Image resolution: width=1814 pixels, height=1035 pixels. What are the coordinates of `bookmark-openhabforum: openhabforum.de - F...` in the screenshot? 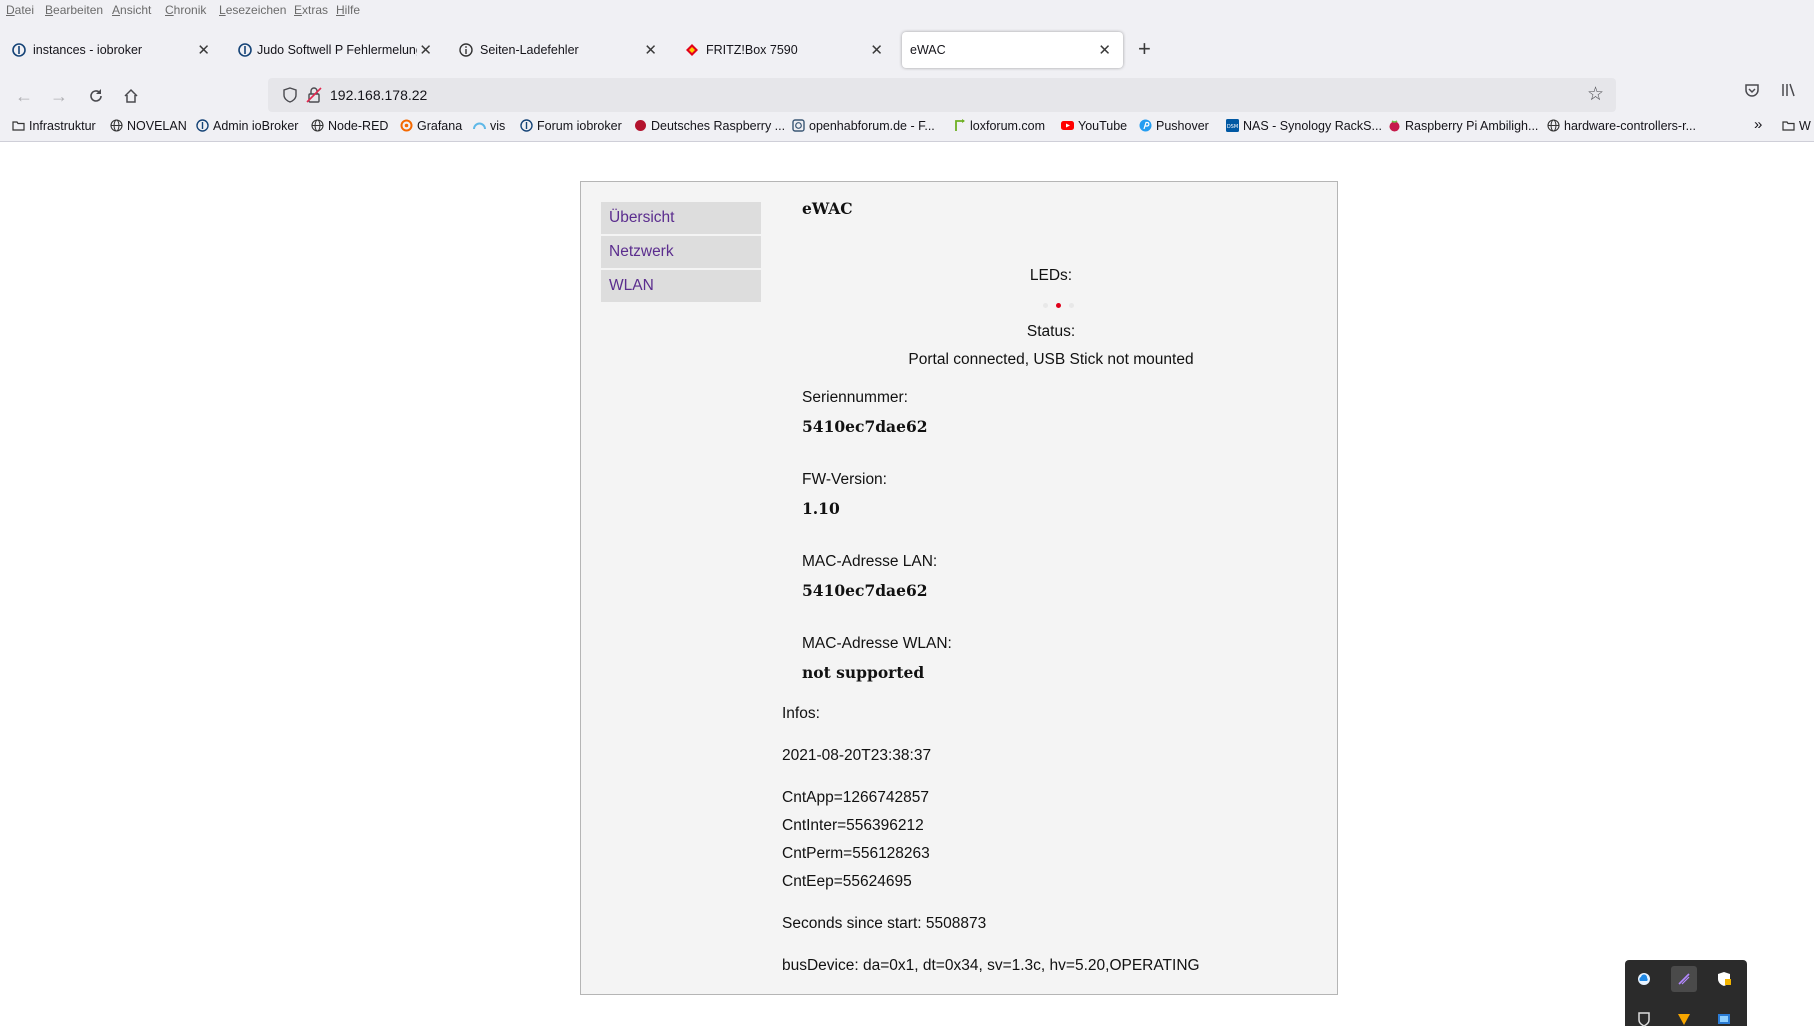 It's located at (863, 126).